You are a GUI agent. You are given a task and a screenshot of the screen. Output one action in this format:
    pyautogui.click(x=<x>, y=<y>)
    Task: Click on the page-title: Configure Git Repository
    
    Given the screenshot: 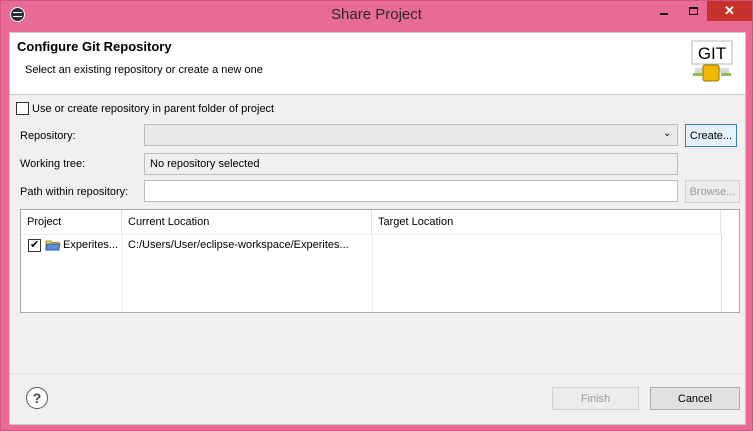 What is the action you would take?
    pyautogui.click(x=94, y=46)
    